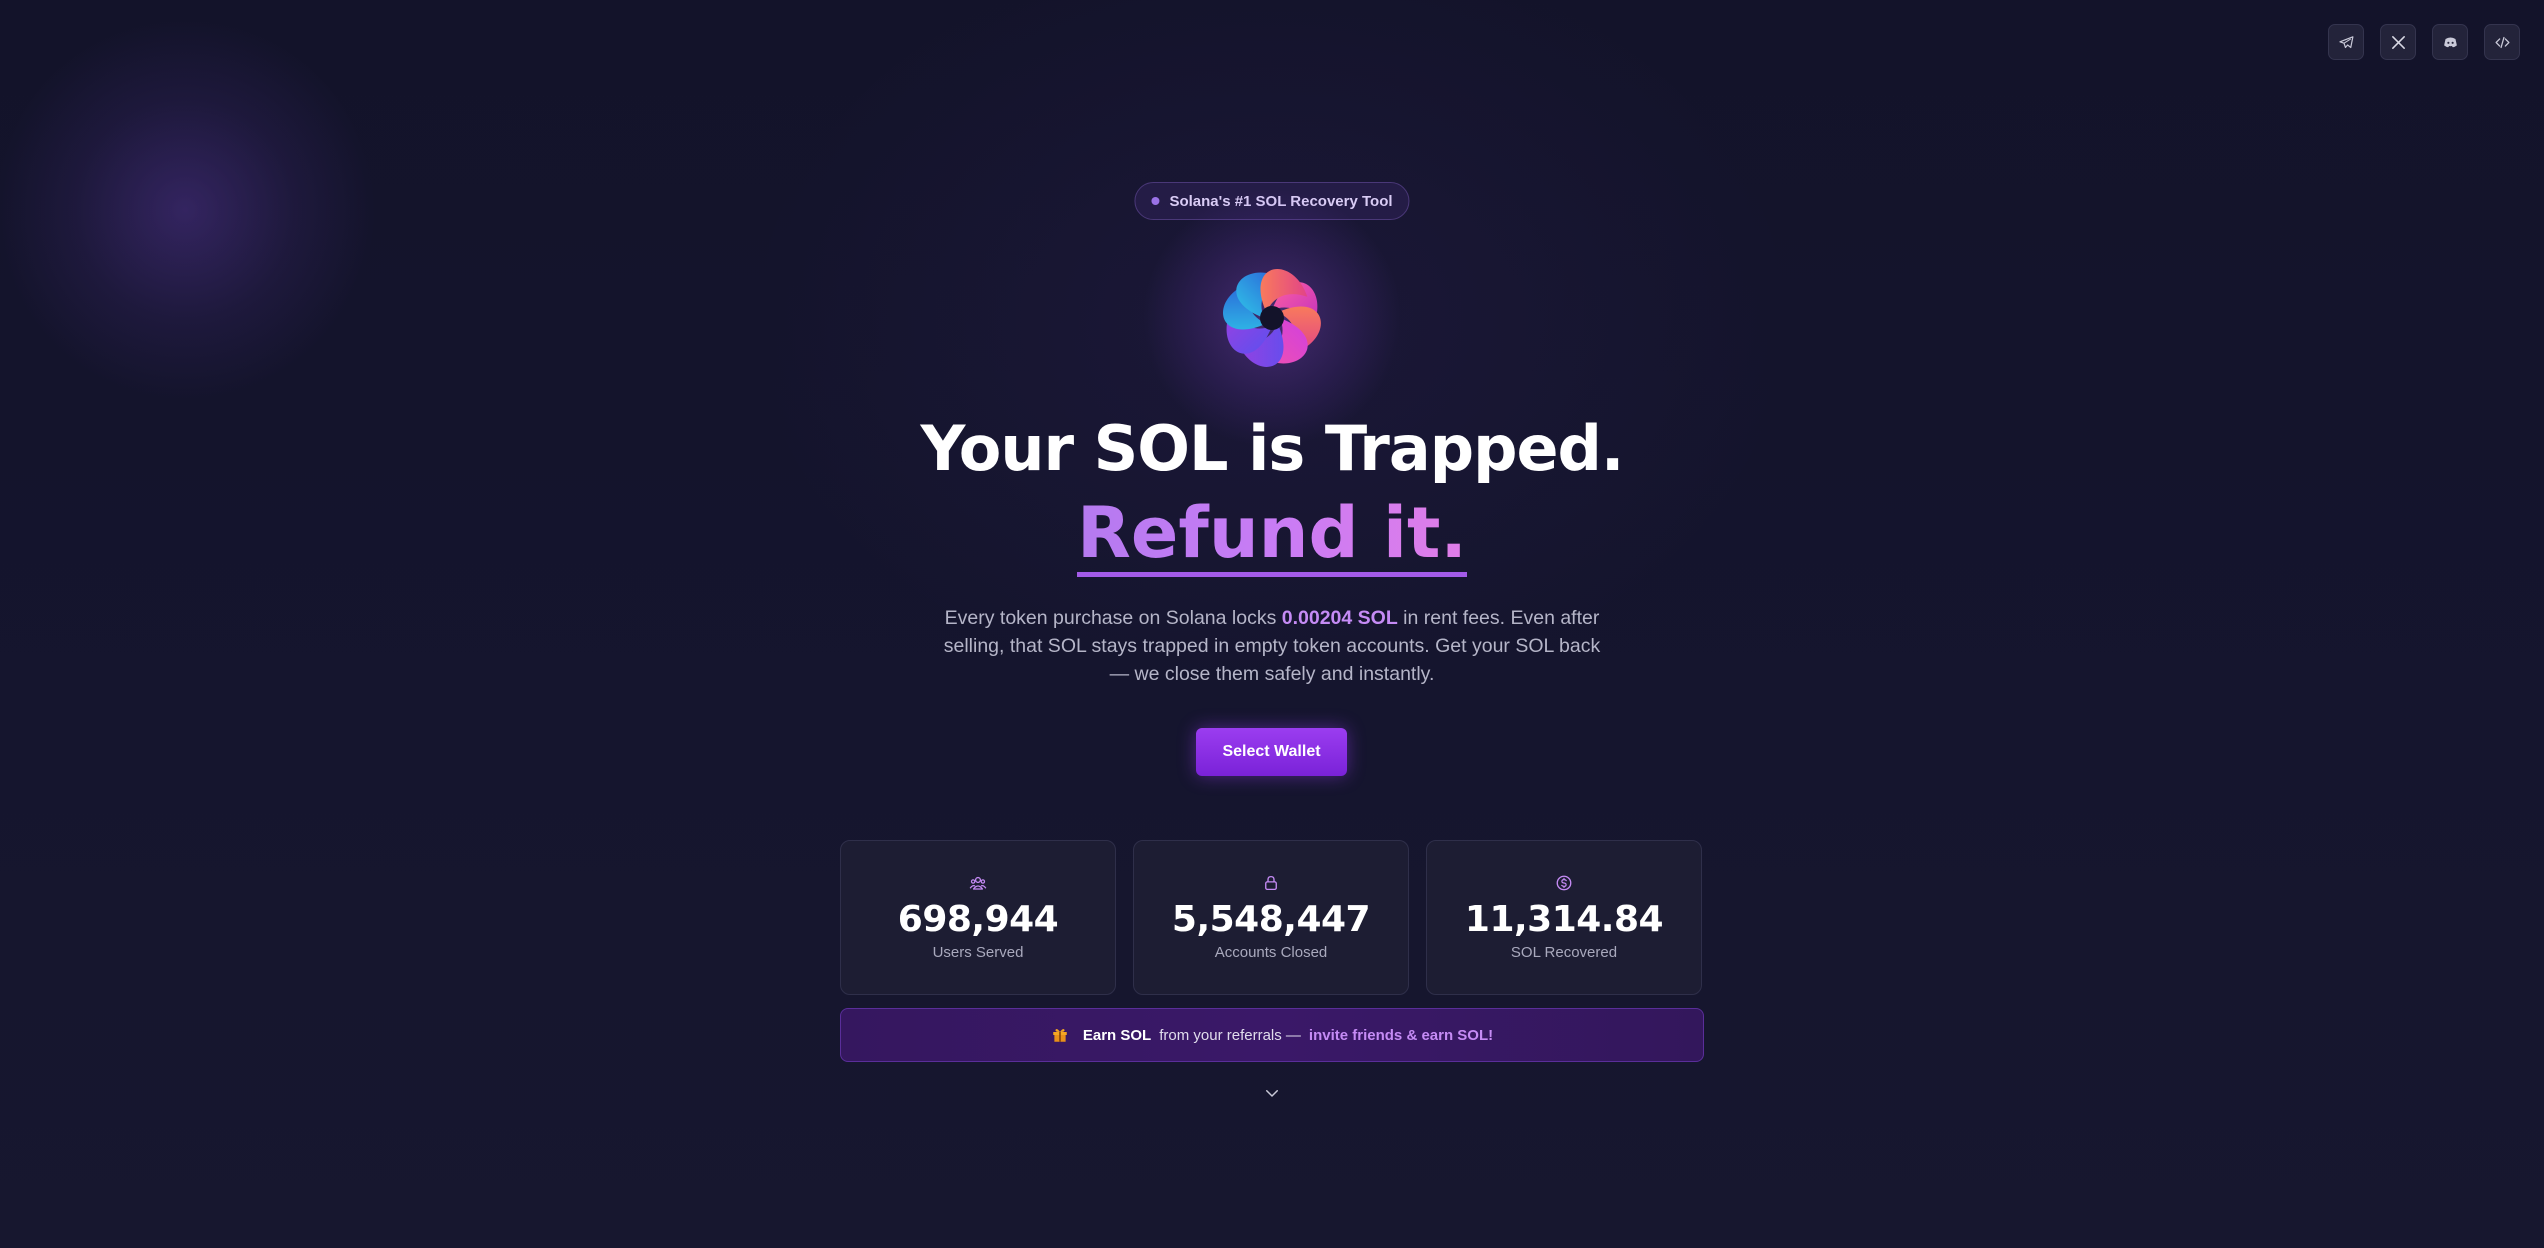  Describe the element at coordinates (1060, 1035) in the screenshot. I see `gift-icon` at that location.